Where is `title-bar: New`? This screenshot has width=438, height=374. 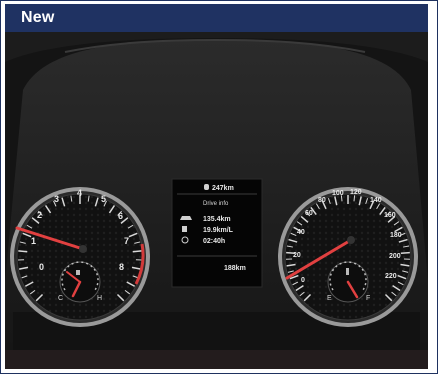 title-bar: New is located at coordinates (216, 18).